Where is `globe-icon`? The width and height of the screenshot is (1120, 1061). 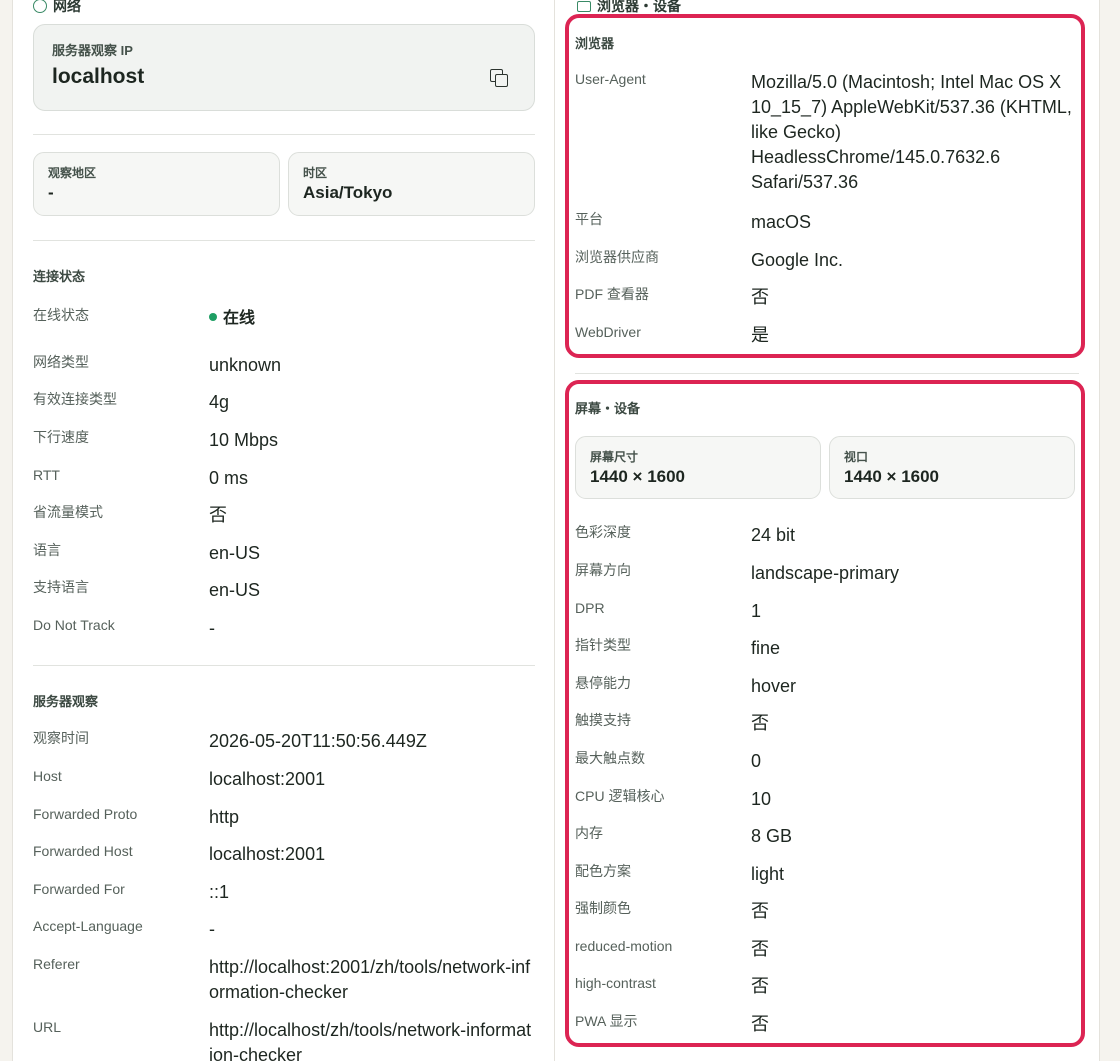
globe-icon is located at coordinates (40, 6).